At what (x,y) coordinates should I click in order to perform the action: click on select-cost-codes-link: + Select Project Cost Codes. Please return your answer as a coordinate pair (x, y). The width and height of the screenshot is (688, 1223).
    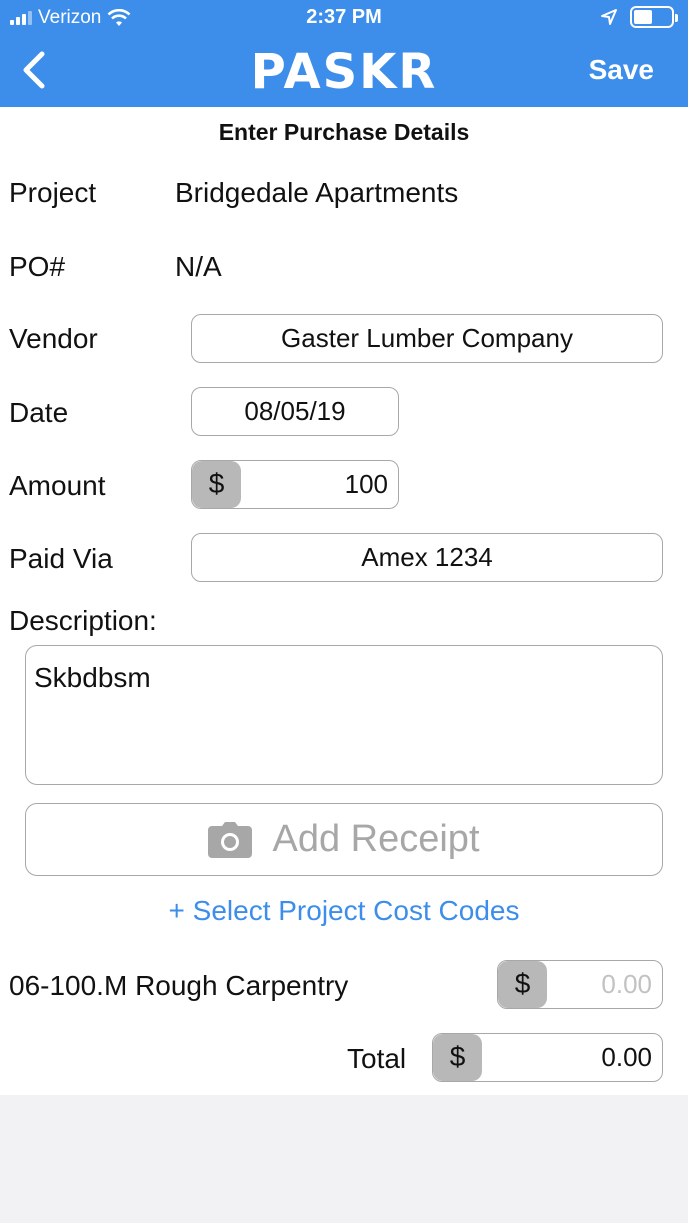
    Looking at the image, I should click on (344, 911).